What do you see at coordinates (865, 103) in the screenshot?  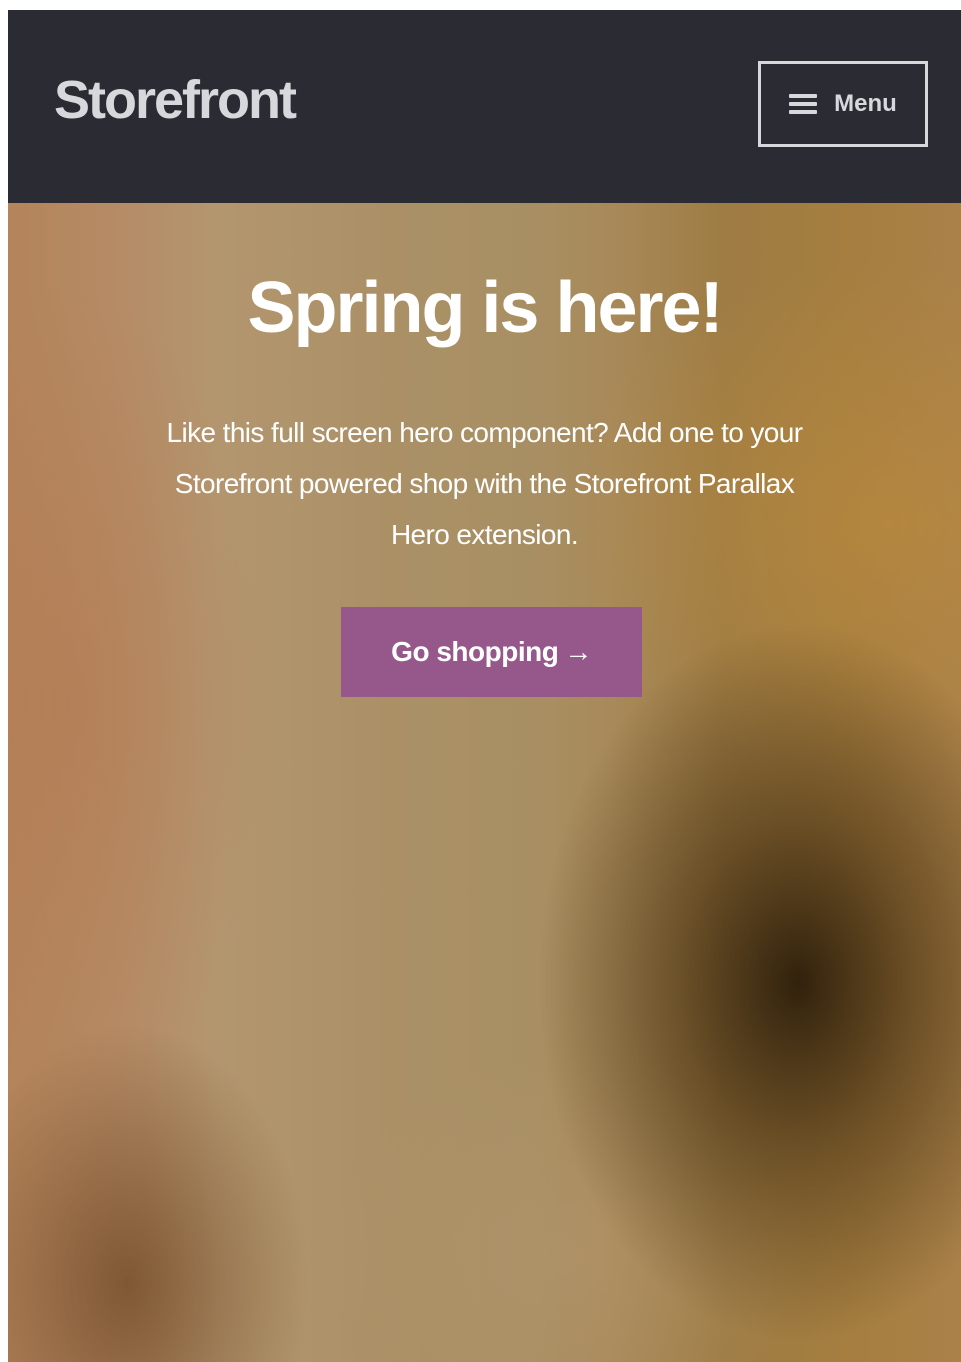 I see `menu-label: Menu` at bounding box center [865, 103].